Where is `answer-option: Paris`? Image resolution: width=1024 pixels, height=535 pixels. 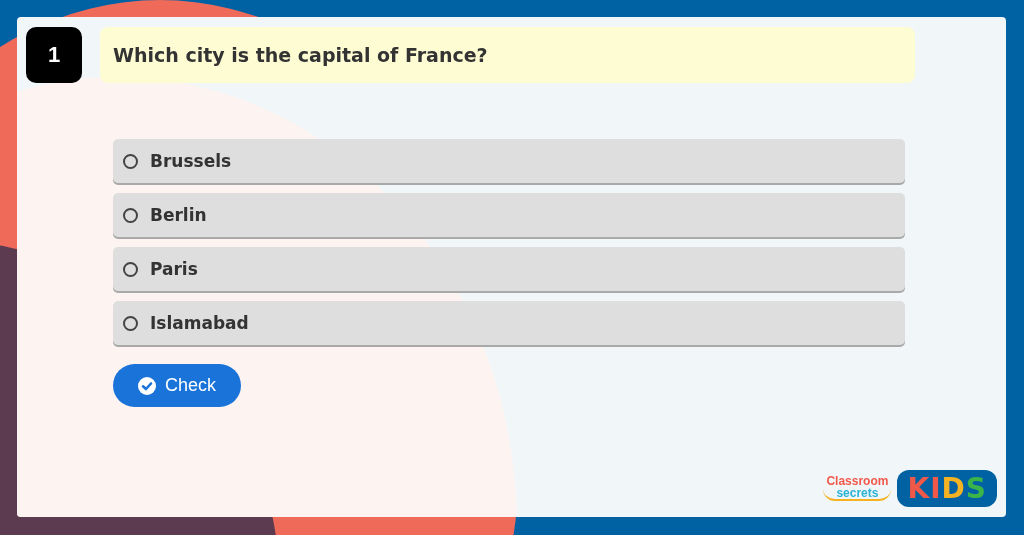 answer-option: Paris is located at coordinates (509, 269).